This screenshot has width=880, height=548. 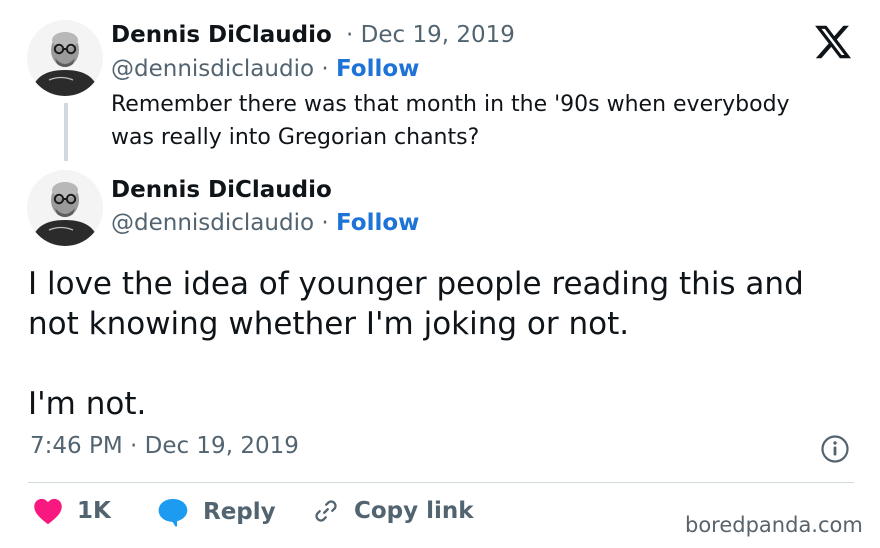 I want to click on link-icon, so click(x=326, y=511).